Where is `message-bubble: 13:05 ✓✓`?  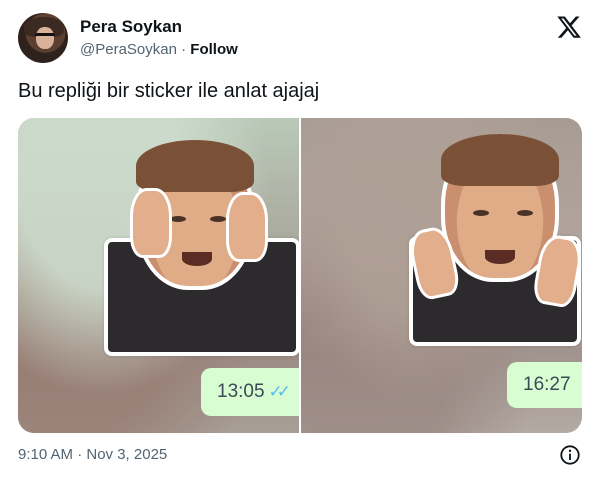 message-bubble: 13:05 ✓✓ is located at coordinates (250, 392).